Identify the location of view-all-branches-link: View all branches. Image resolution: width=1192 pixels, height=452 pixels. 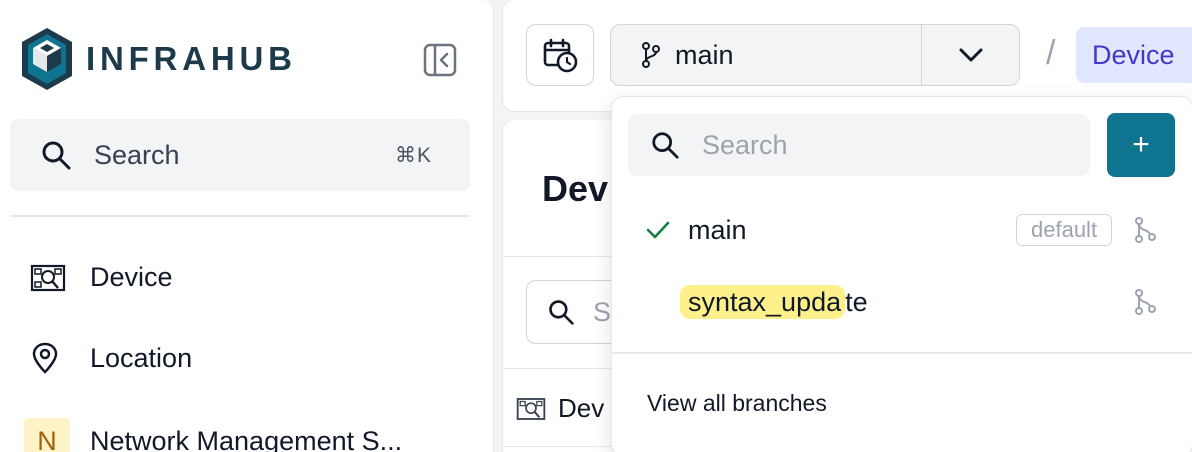
(737, 403).